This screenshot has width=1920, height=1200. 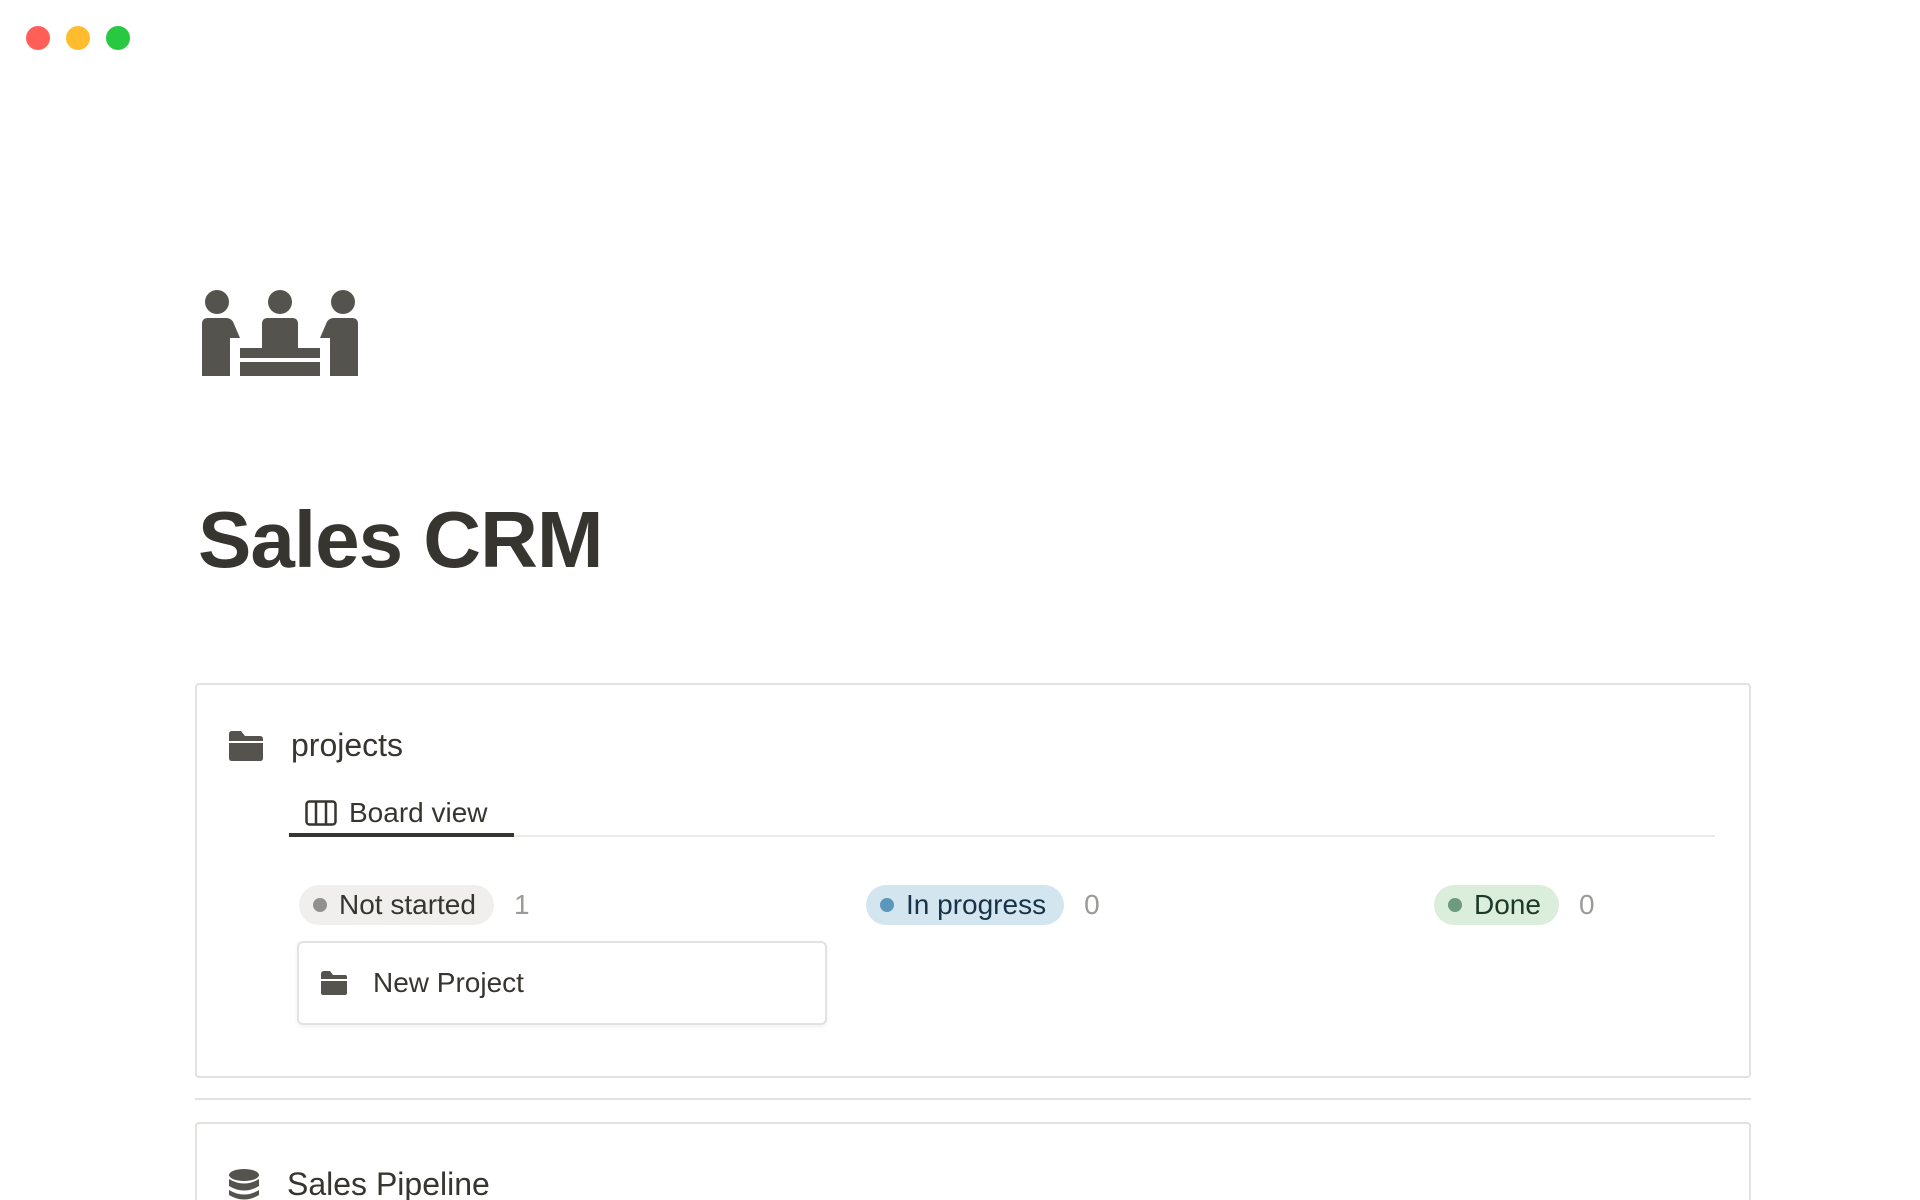 I want to click on database-title: projects, so click(x=347, y=745).